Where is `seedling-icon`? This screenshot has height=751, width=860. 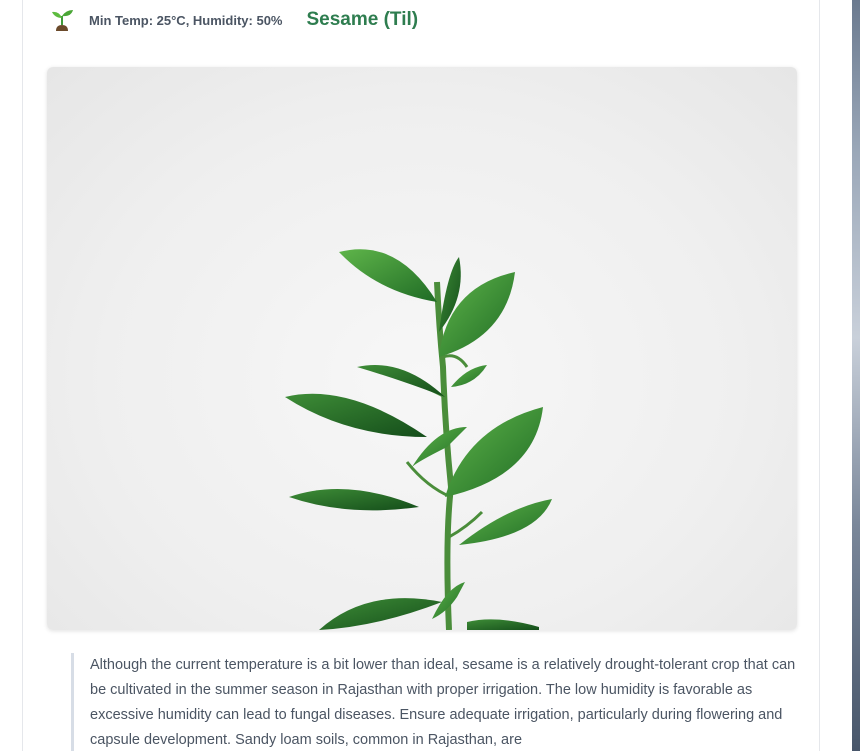
seedling-icon is located at coordinates (62, 20).